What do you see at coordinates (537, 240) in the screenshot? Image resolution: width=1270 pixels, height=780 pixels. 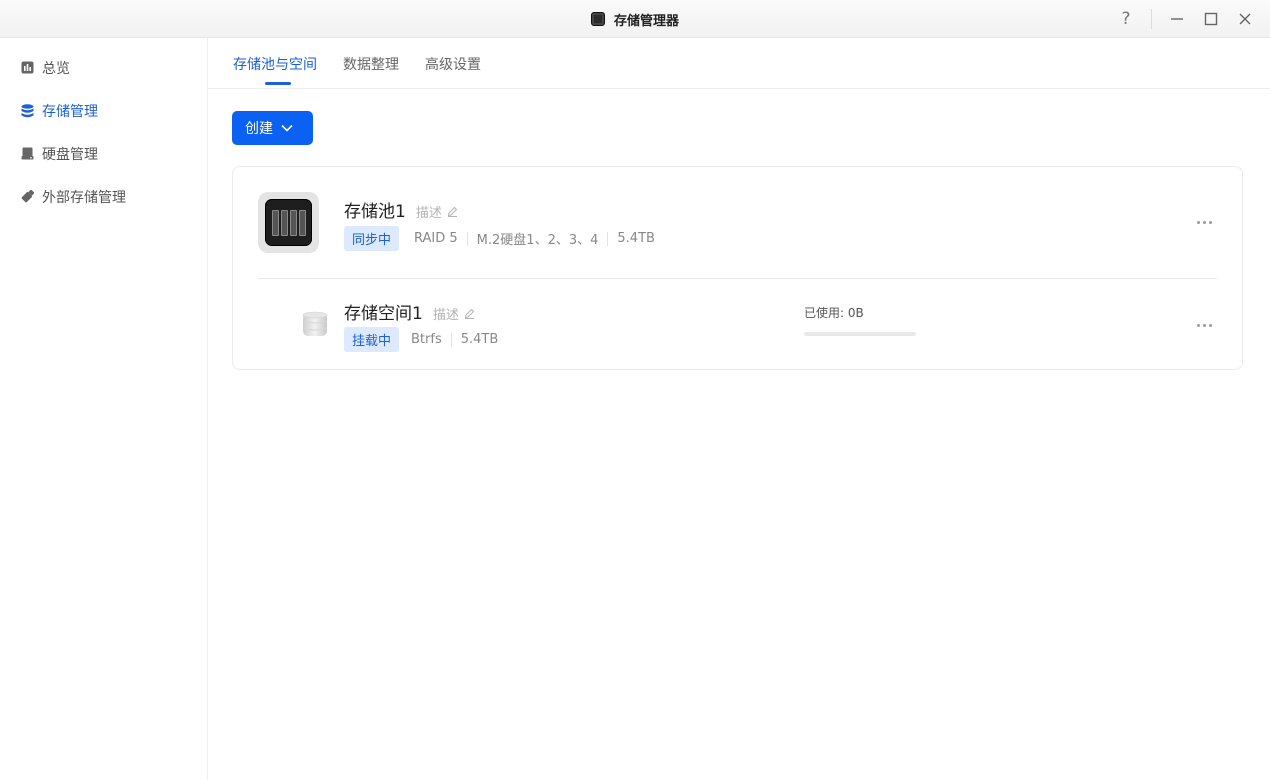 I see `pool-disks: M.2硬盘1、2、3、4` at bounding box center [537, 240].